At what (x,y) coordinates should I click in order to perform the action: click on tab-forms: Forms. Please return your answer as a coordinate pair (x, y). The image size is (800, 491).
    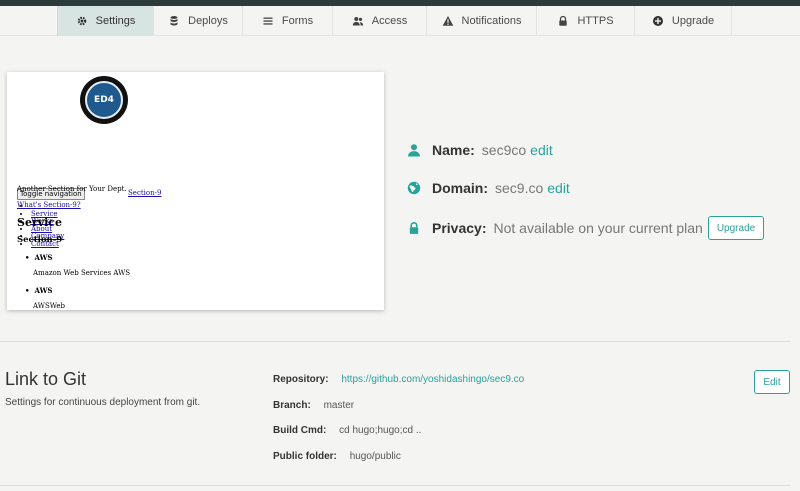
    Looking at the image, I should click on (288, 21).